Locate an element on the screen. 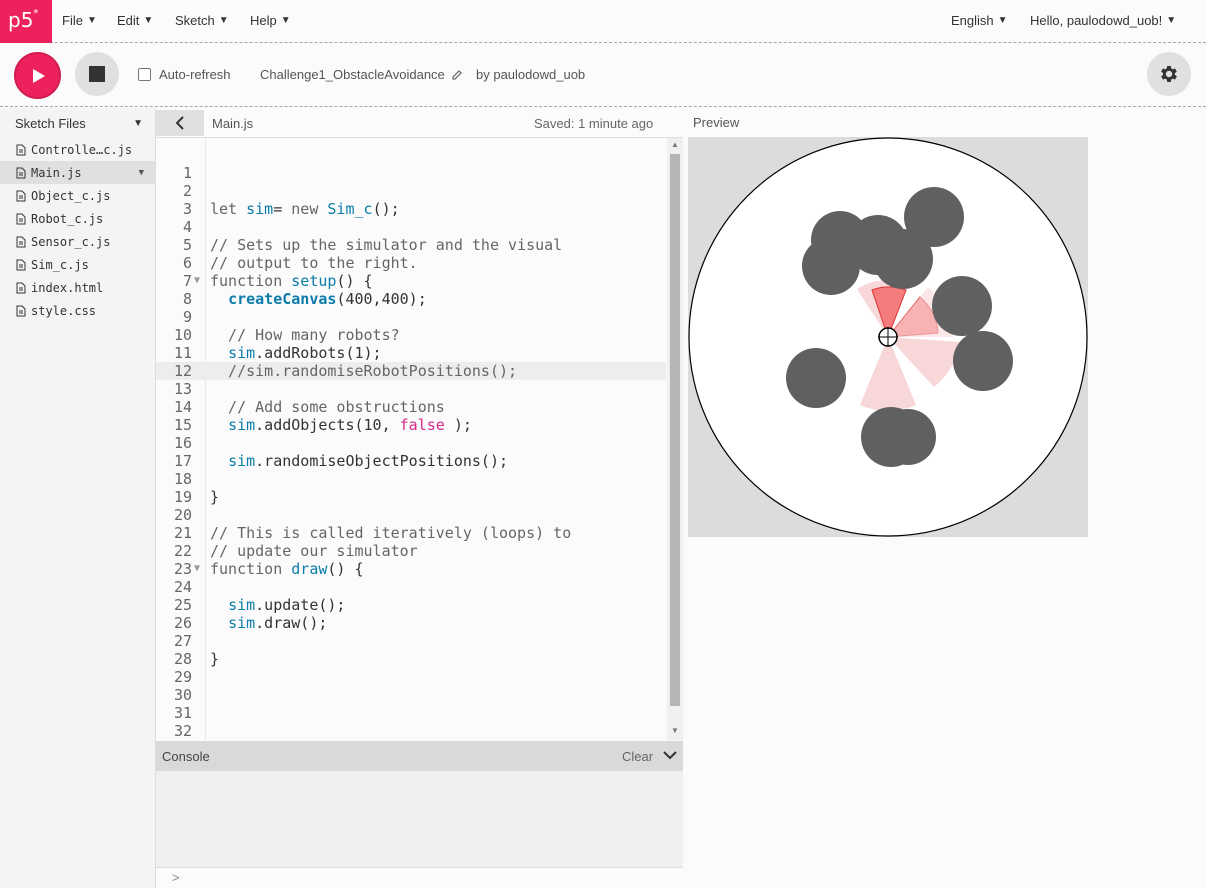 This screenshot has height=888, width=1206. code-text: sim.draw(); is located at coordinates (268, 623).